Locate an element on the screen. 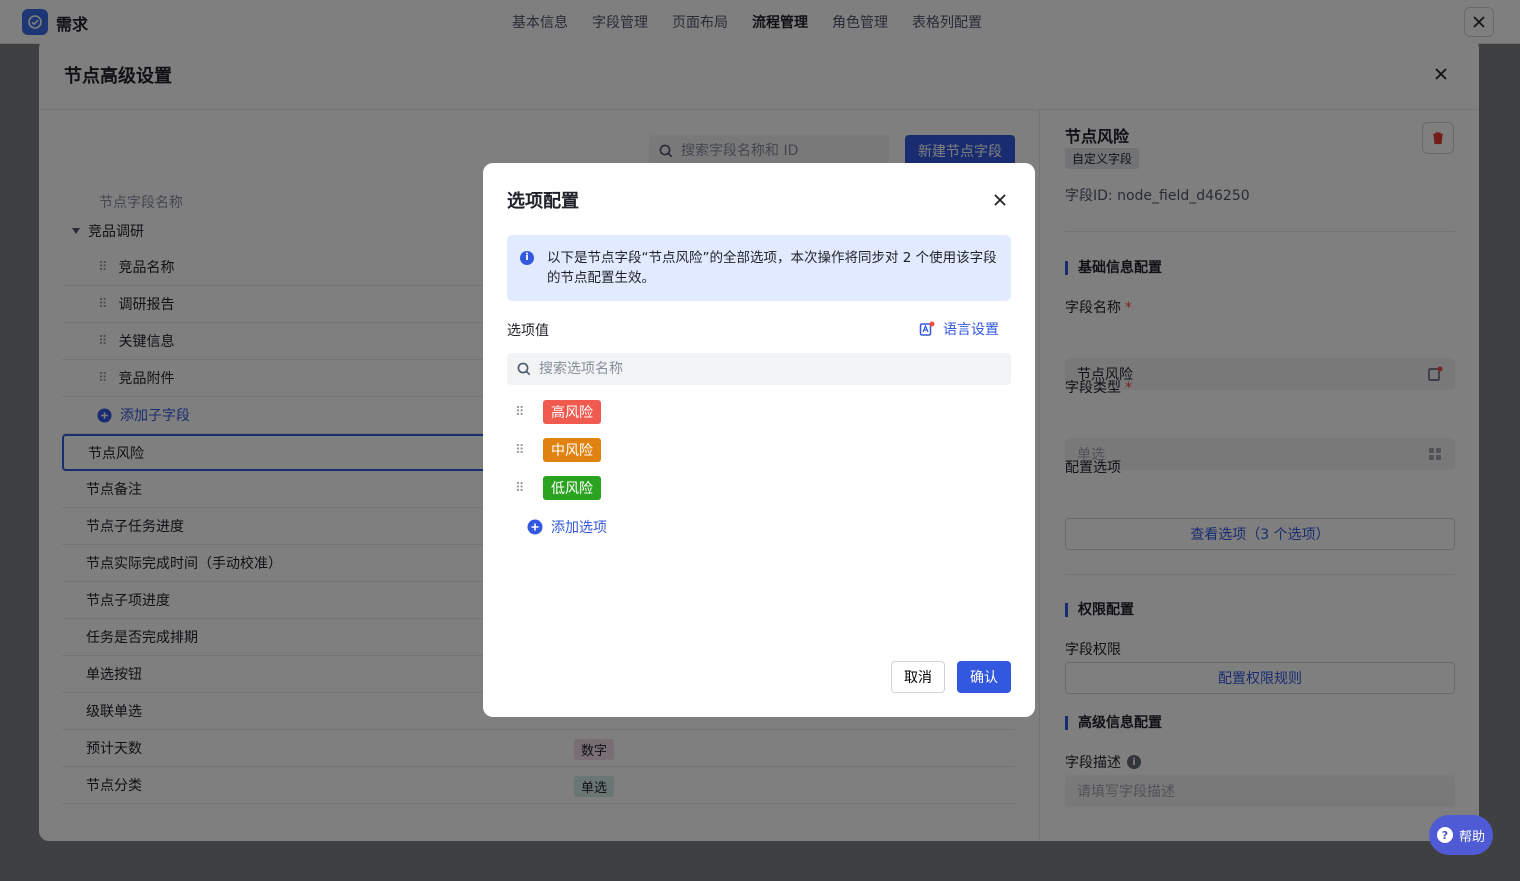  language-settings-button: 语言设置 is located at coordinates (959, 329).